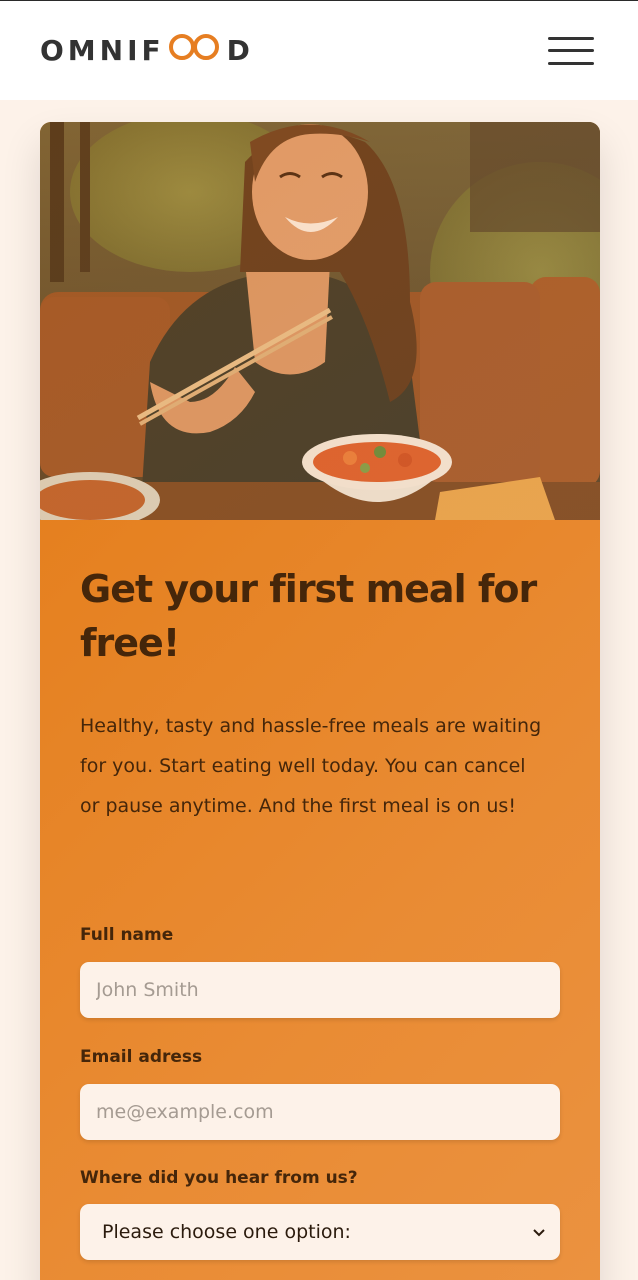  I want to click on full-name-input, so click(320, 990).